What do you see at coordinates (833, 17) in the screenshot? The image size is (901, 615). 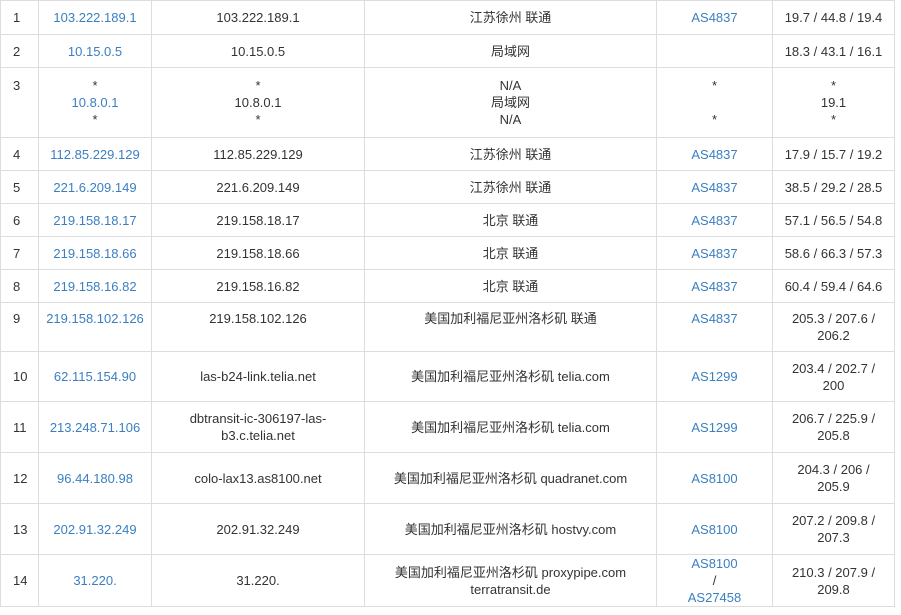 I see `latency: 19.7 / 44.8 / 19.4` at bounding box center [833, 17].